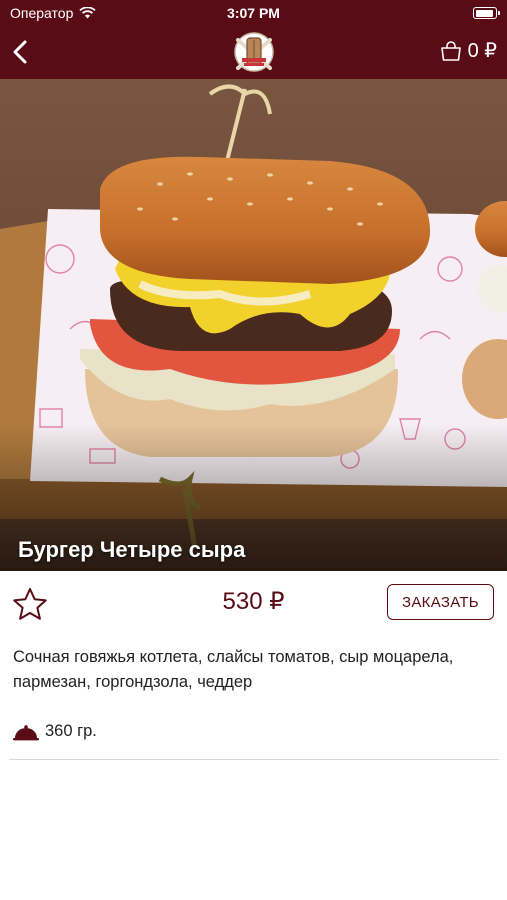  What do you see at coordinates (71, 731) in the screenshot?
I see `product-weight: 360 гр.` at bounding box center [71, 731].